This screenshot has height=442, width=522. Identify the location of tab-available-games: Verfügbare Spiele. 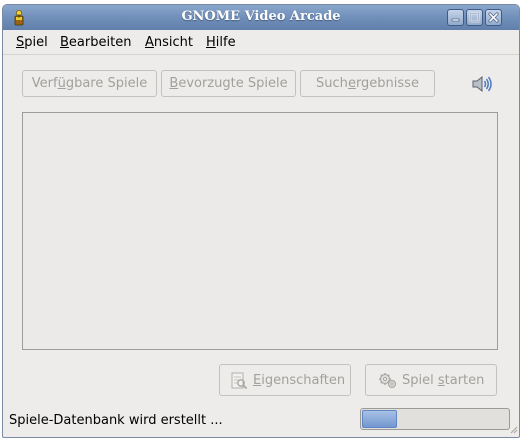
(89, 83).